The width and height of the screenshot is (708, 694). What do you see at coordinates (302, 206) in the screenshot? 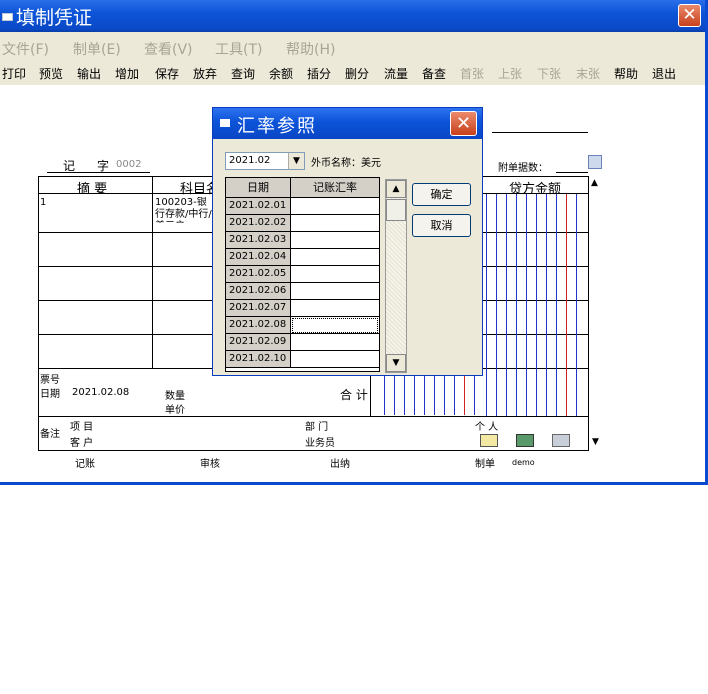
I see `table-row: 2021.02.01` at bounding box center [302, 206].